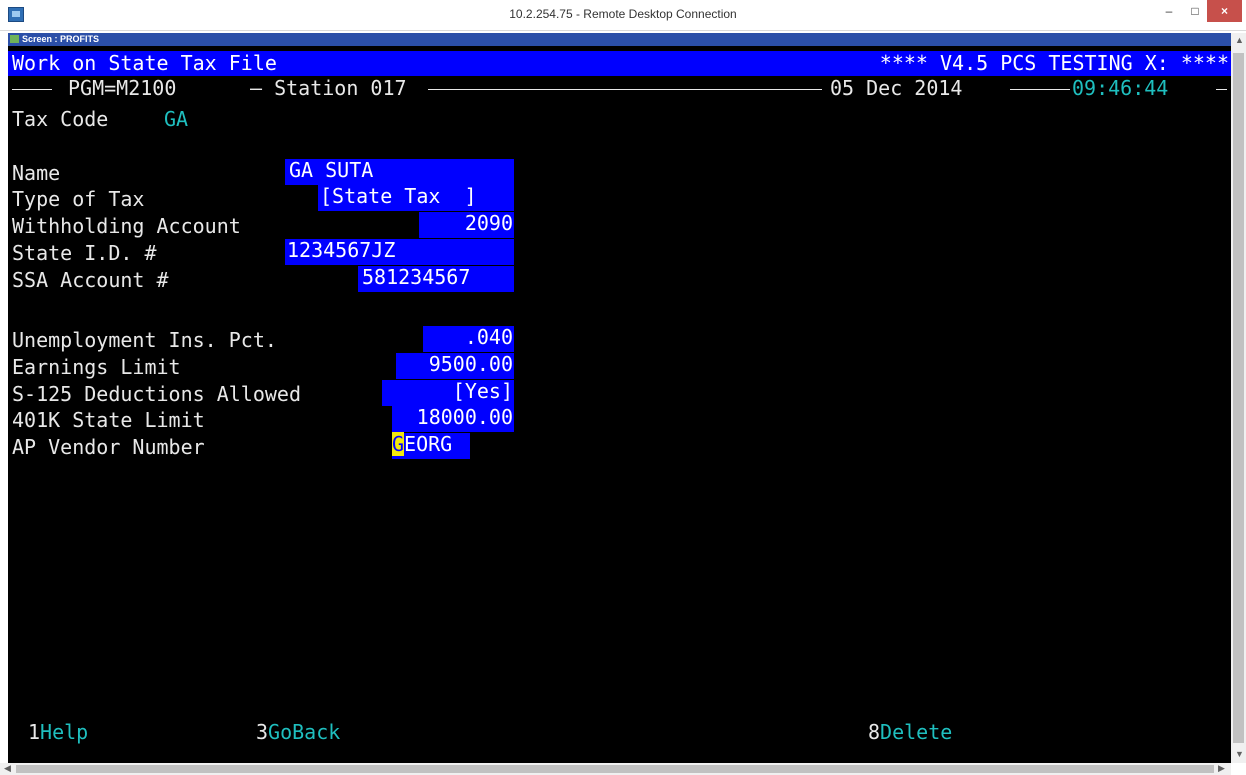 This screenshot has height=775, width=1246. Describe the element at coordinates (466, 225) in the screenshot. I see `withholding-account-field: 2090` at that location.